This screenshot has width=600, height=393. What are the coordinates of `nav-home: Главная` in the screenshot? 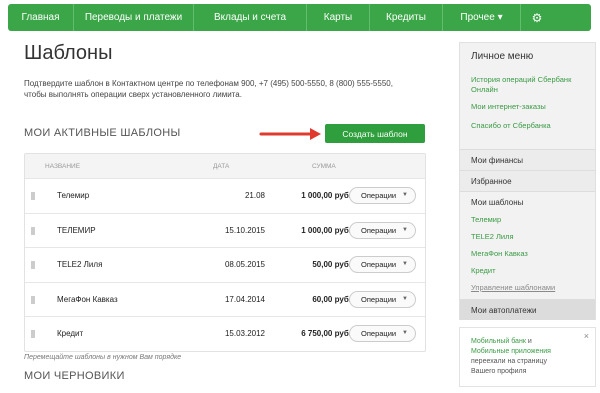 It's located at (41, 17).